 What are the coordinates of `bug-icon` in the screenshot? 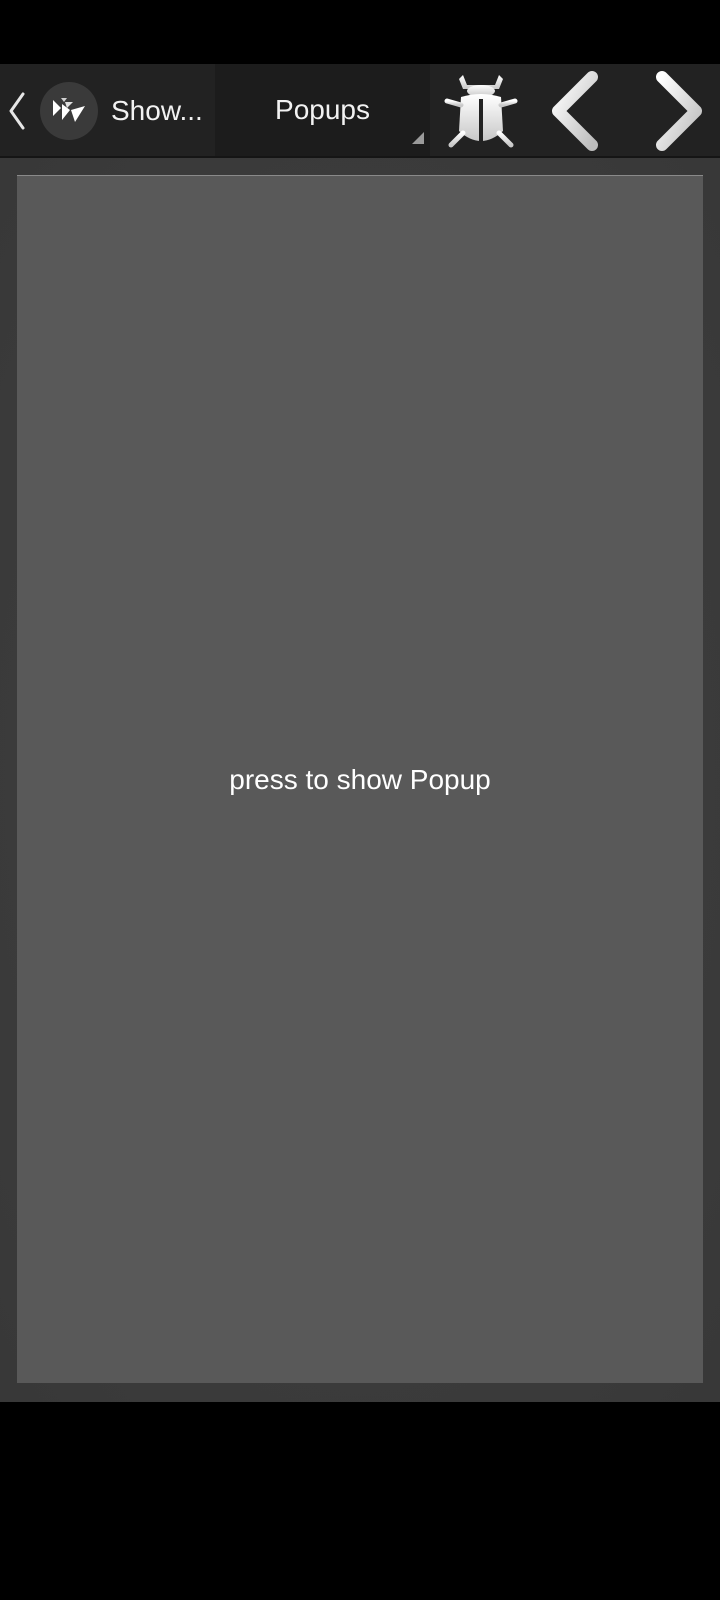 It's located at (481, 111).